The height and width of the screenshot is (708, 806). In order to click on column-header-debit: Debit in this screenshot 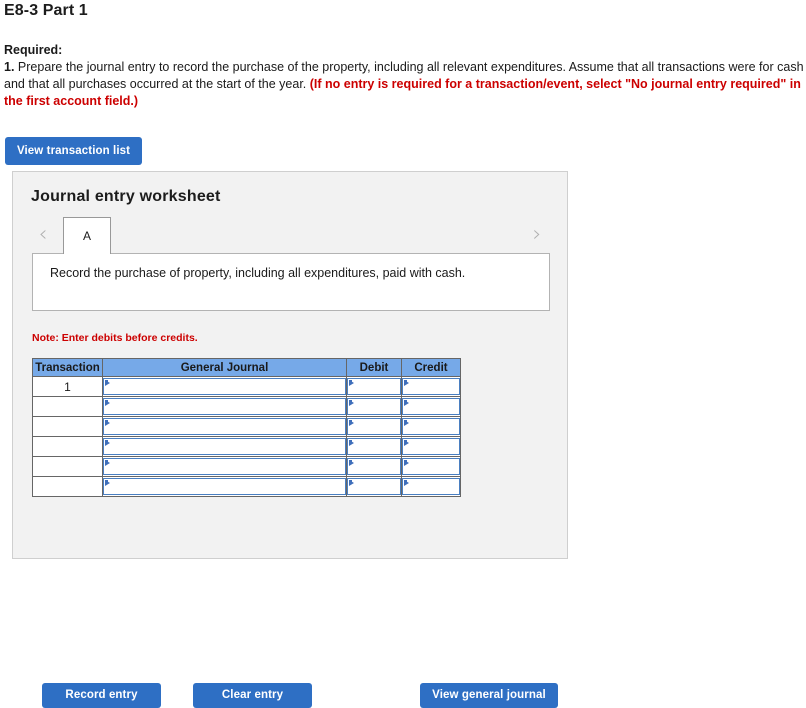, I will do `click(374, 367)`.